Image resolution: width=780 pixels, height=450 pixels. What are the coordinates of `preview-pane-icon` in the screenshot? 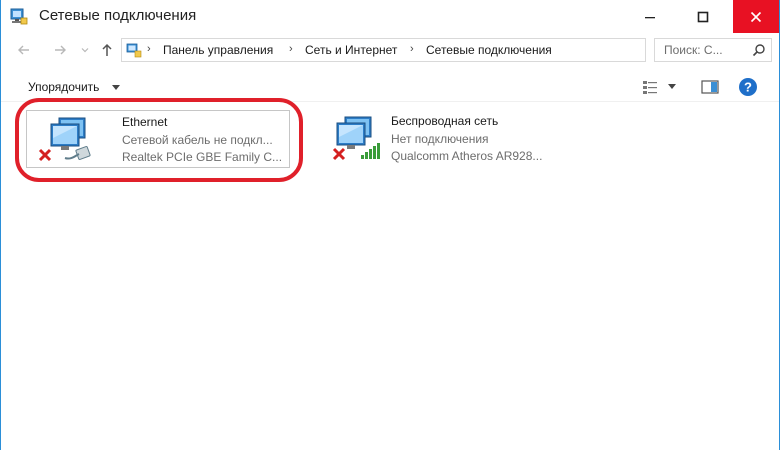 It's located at (710, 87).